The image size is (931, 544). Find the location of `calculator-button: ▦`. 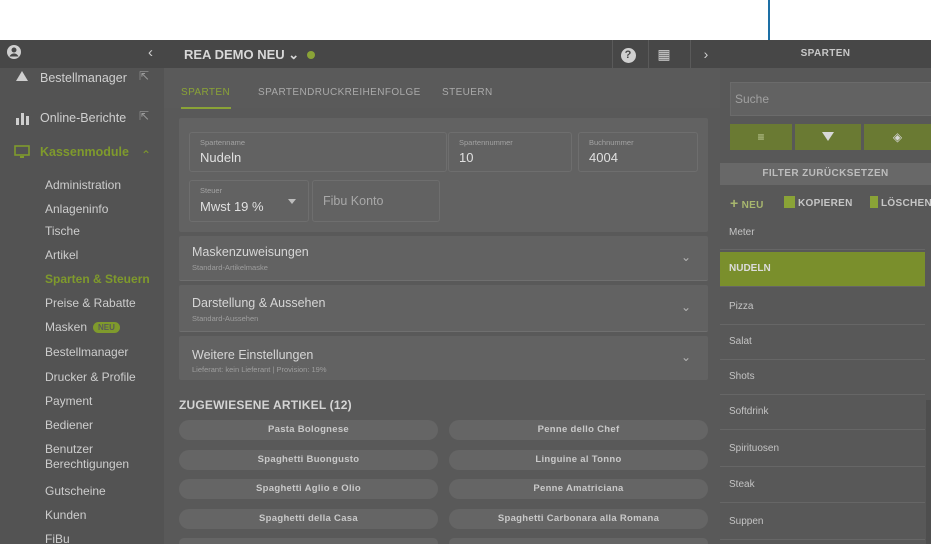

calculator-button: ▦ is located at coordinates (663, 54).